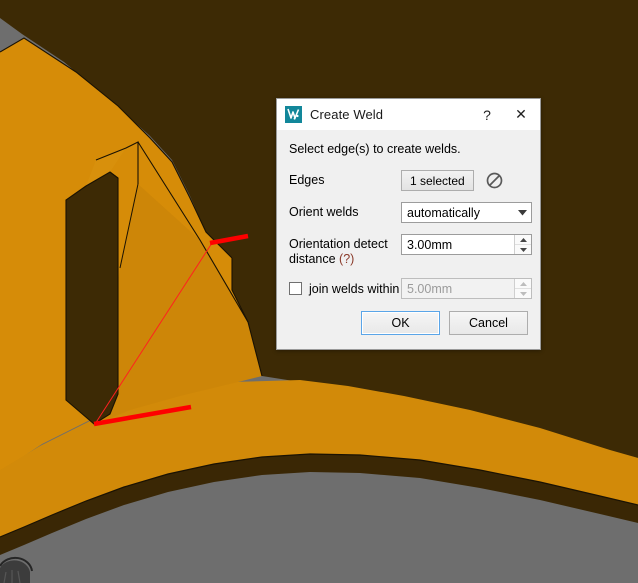  What do you see at coordinates (437, 180) in the screenshot?
I see `edges-select-button: 1 selected` at bounding box center [437, 180].